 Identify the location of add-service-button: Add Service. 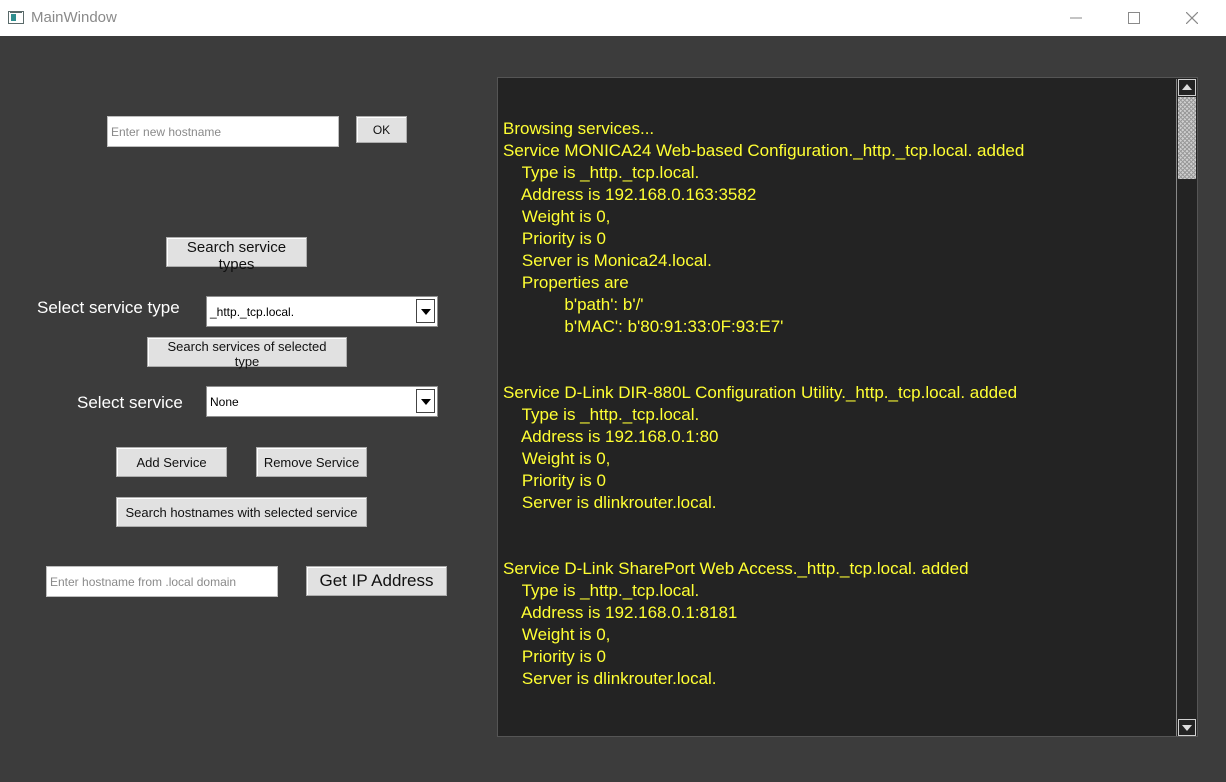
(171, 462).